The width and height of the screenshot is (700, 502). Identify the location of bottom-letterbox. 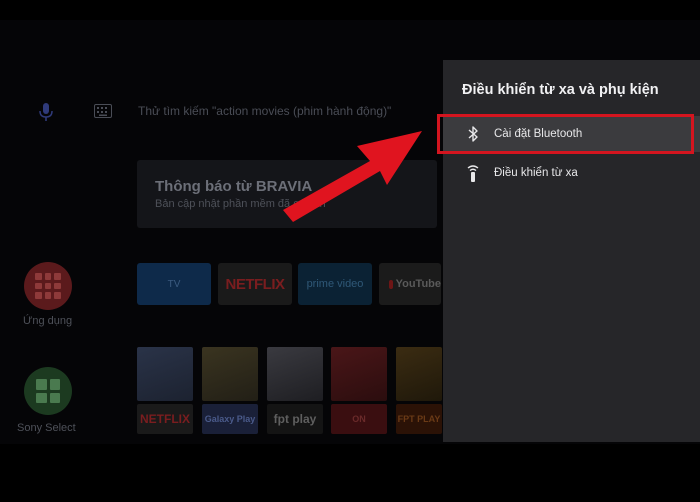
(350, 473).